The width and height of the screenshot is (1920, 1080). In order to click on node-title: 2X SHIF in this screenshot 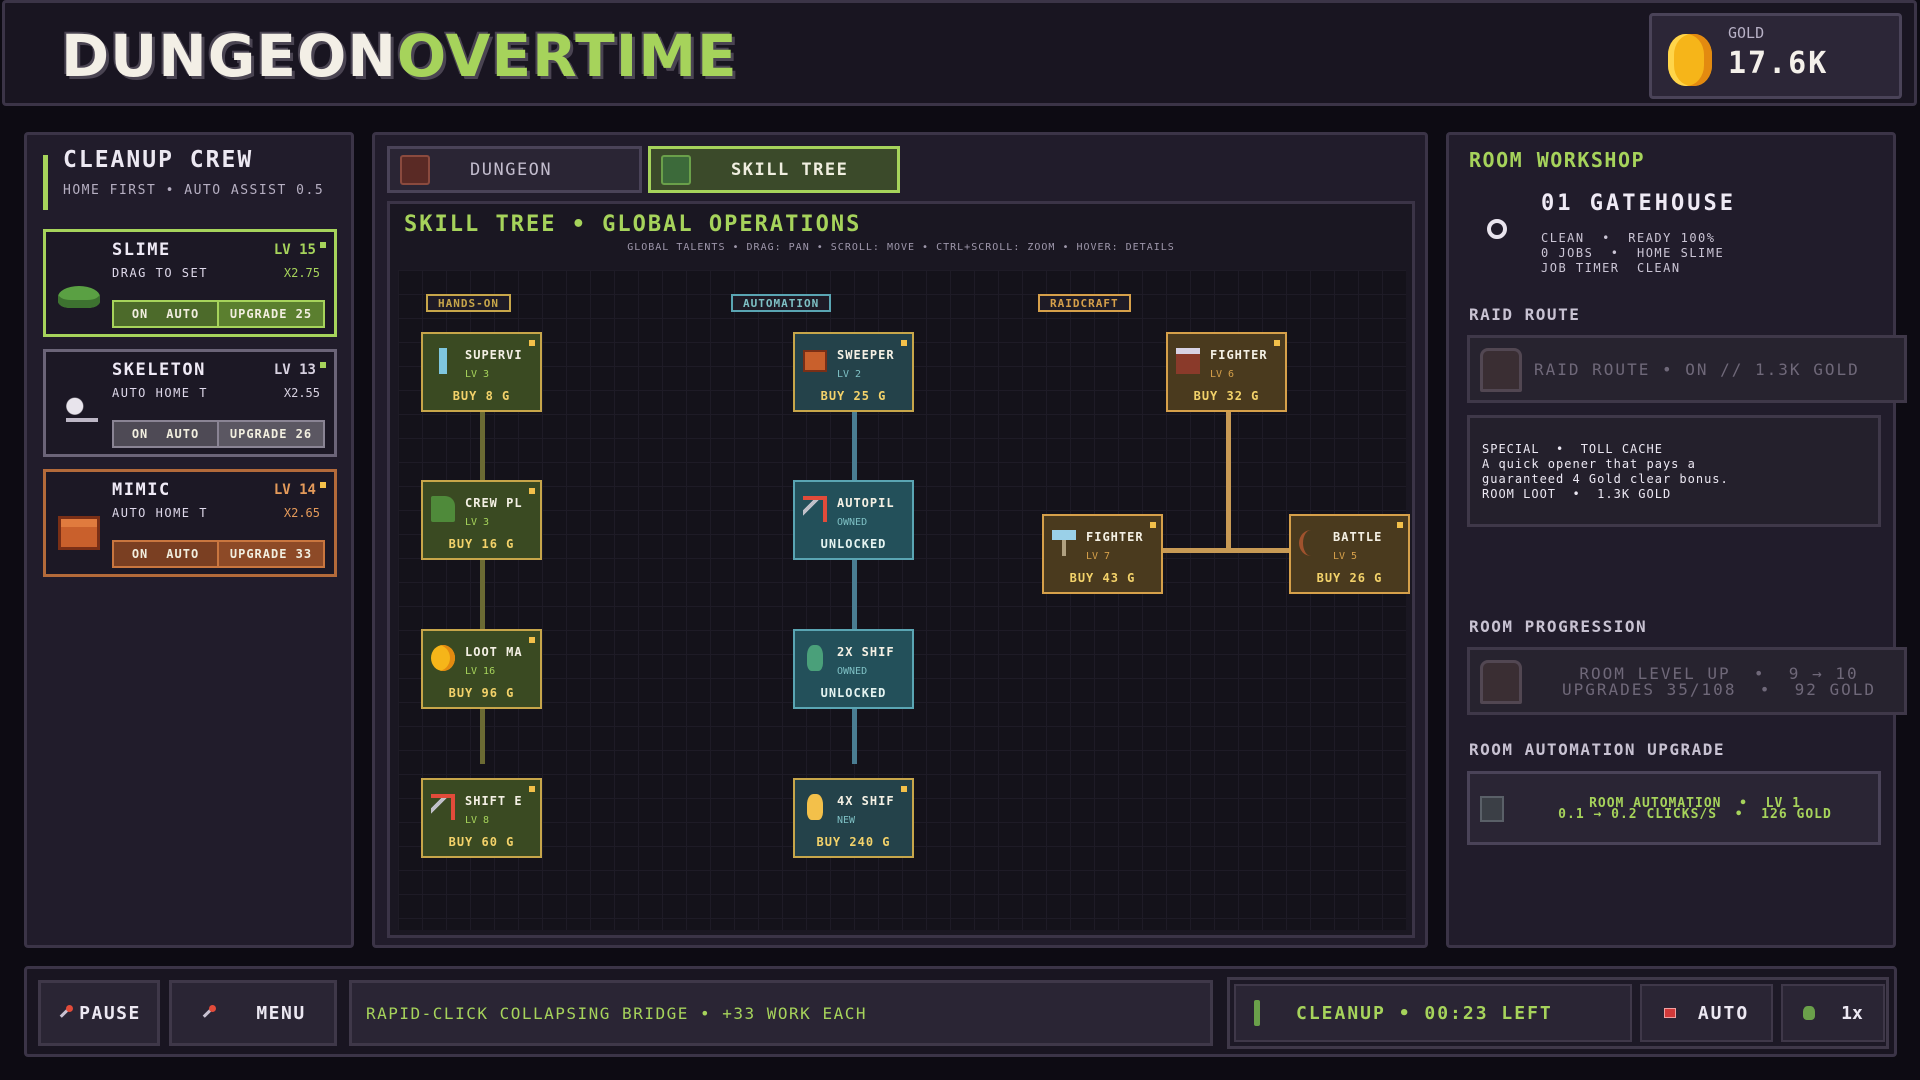, I will do `click(866, 652)`.